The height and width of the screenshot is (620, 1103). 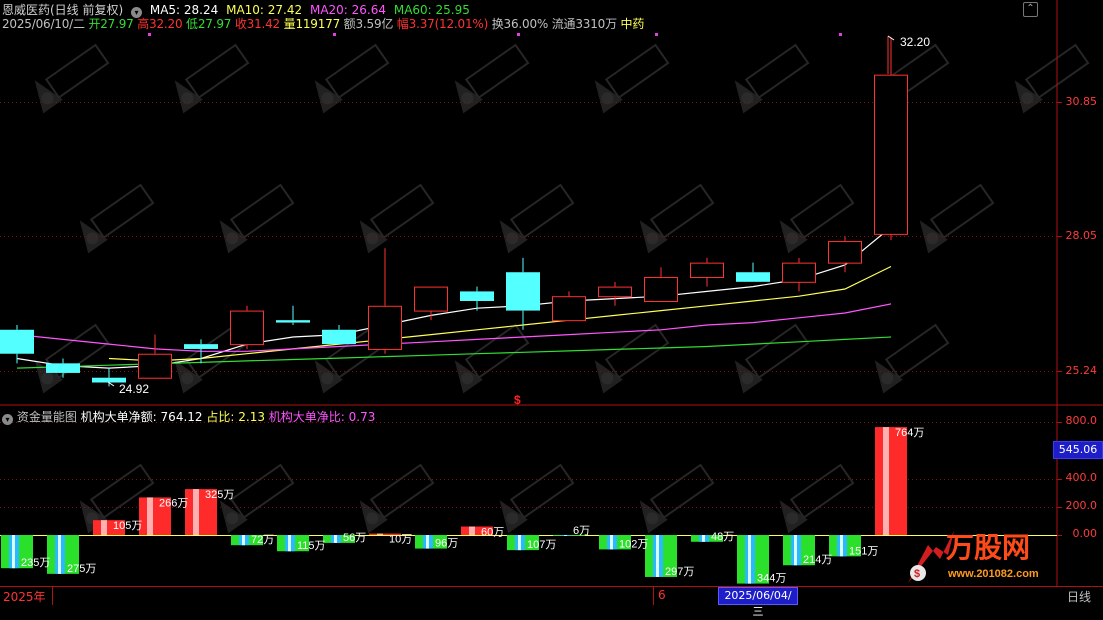 What do you see at coordinates (492, 533) in the screenshot?
I see `flow-bar-label: 60万` at bounding box center [492, 533].